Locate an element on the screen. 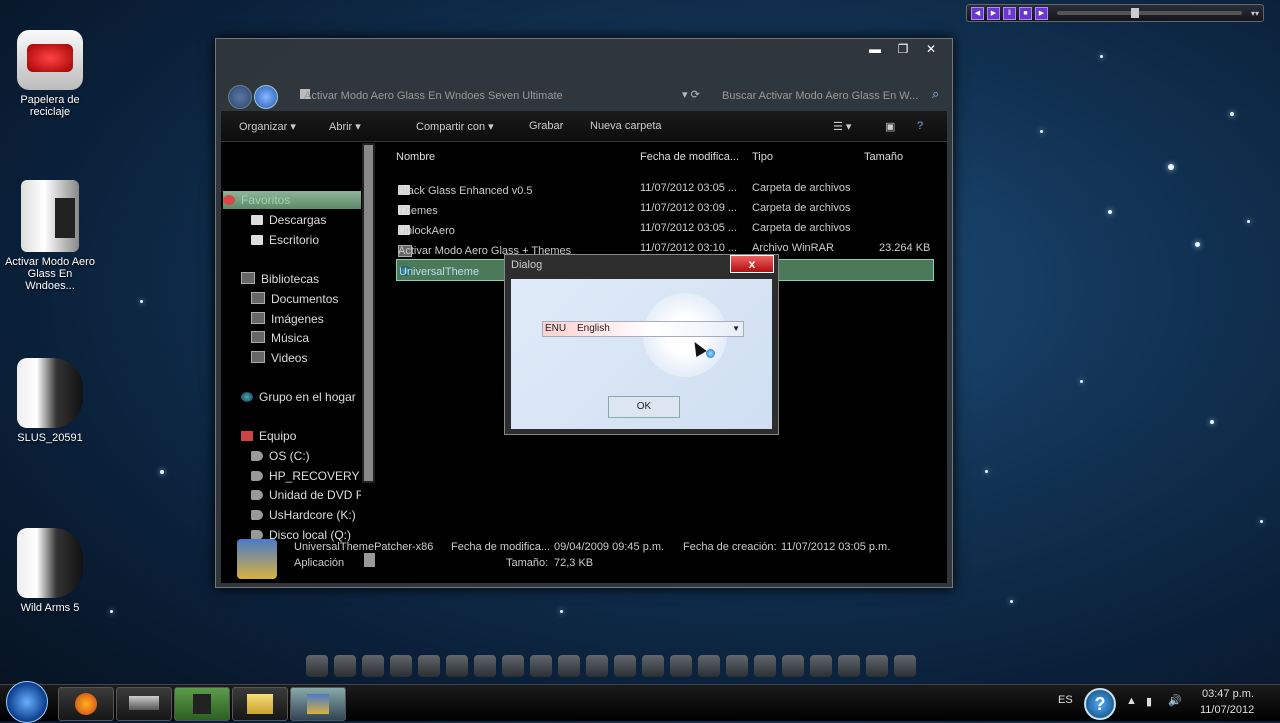  nav-item-images: Imágenes is located at coordinates (287, 319).